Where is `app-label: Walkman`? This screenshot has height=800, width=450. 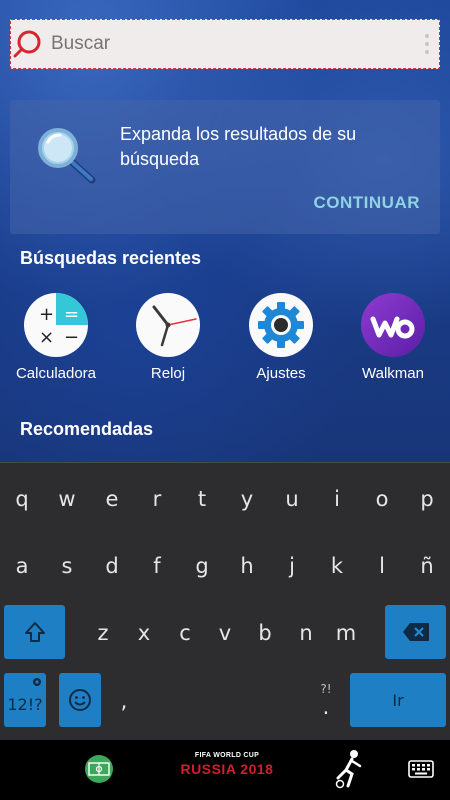
app-label: Walkman is located at coordinates (393, 373).